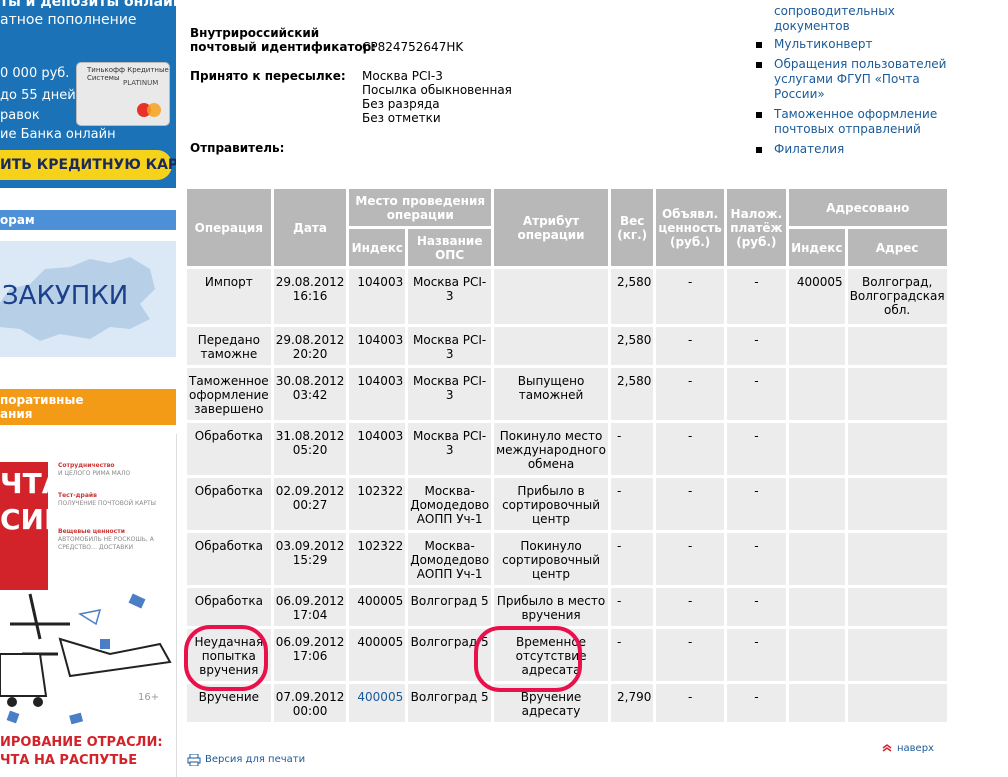 The image size is (1008, 777). What do you see at coordinates (81, 742) in the screenshot?
I see `headline-line: ИРОВАНИЕ ОТРАСЛИ:` at bounding box center [81, 742].